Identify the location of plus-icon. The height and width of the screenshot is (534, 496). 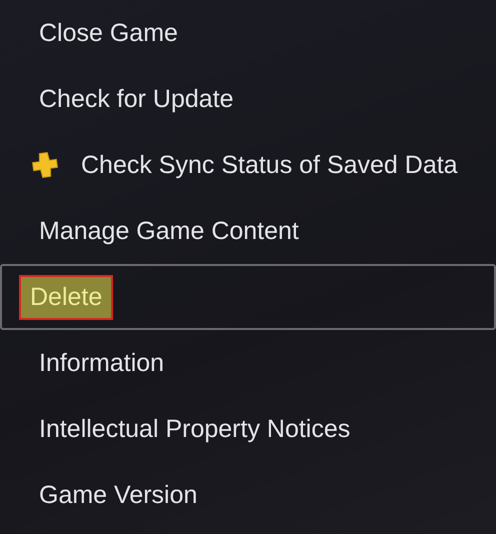
(45, 165).